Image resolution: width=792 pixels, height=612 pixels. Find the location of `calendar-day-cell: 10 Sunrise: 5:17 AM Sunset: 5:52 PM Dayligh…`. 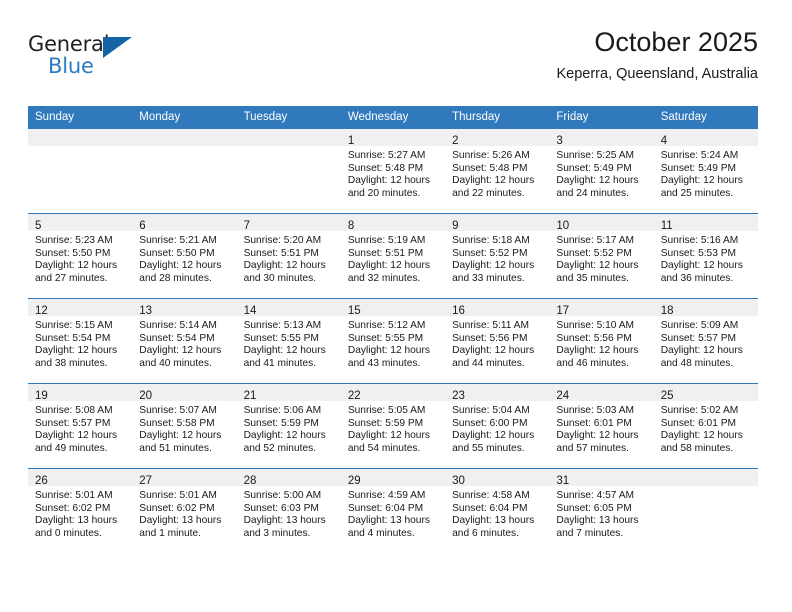

calendar-day-cell: 10 Sunrise: 5:17 AM Sunset: 5:52 PM Dayligh… is located at coordinates (601, 256).